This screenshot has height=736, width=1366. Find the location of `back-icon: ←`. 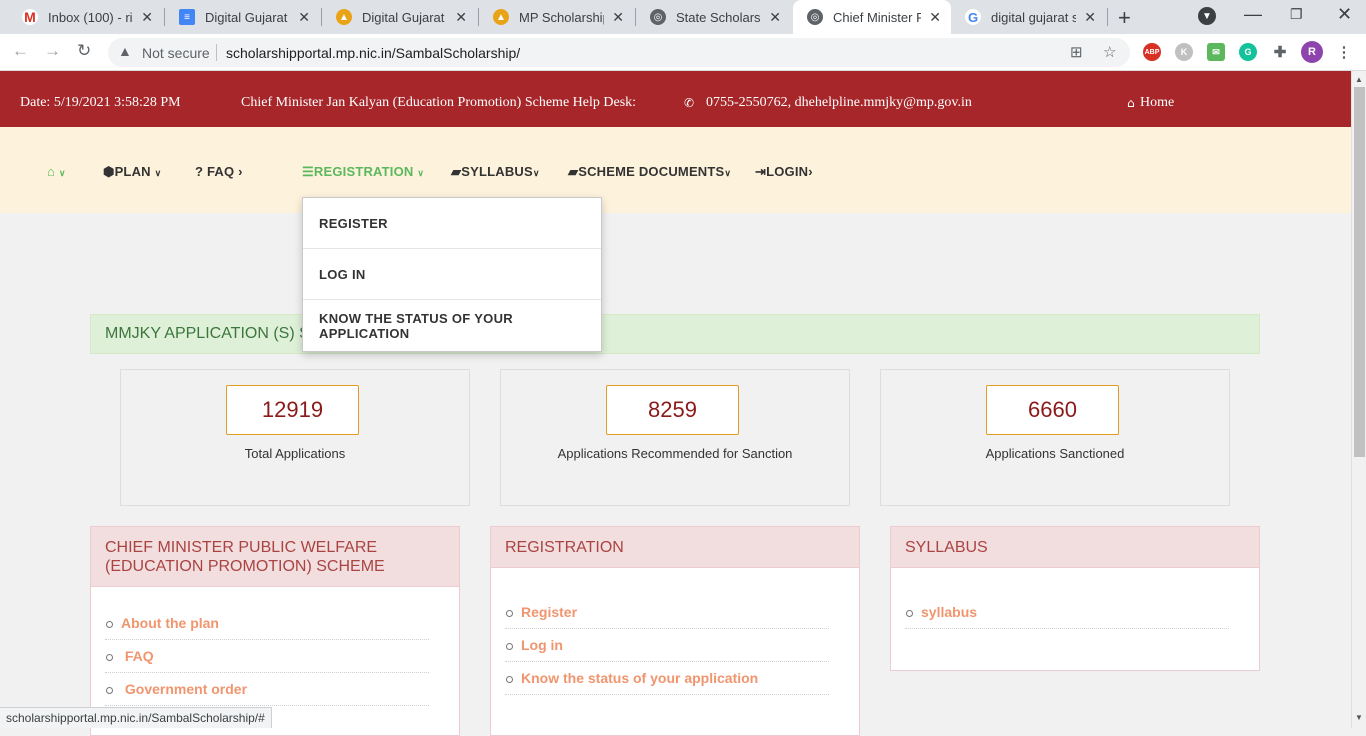

back-icon: ← is located at coordinates (20, 51).